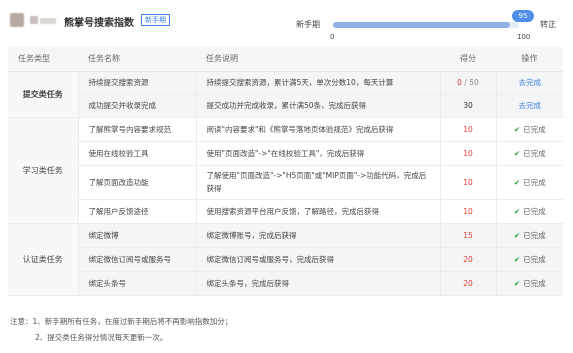 The image size is (573, 353). Describe the element at coordinates (155, 20) in the screenshot. I see `stage-badge: 新手期` at that location.